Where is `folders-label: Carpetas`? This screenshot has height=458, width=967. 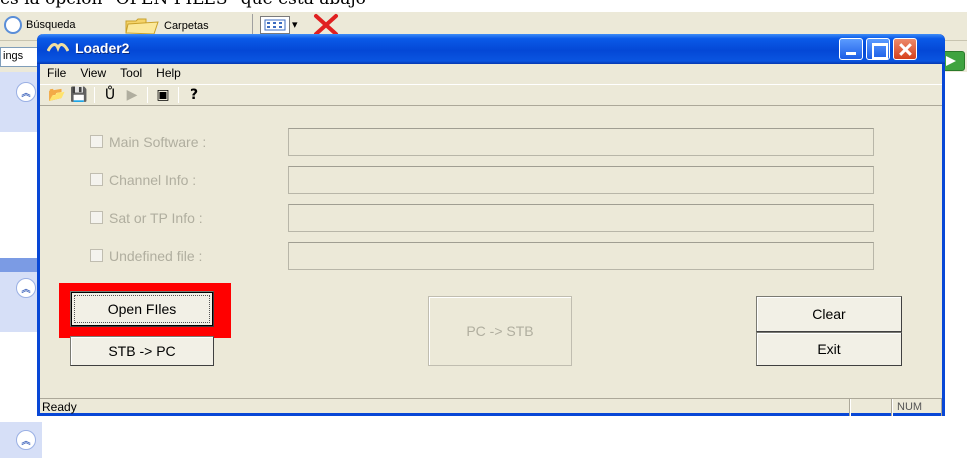 folders-label: Carpetas is located at coordinates (186, 26).